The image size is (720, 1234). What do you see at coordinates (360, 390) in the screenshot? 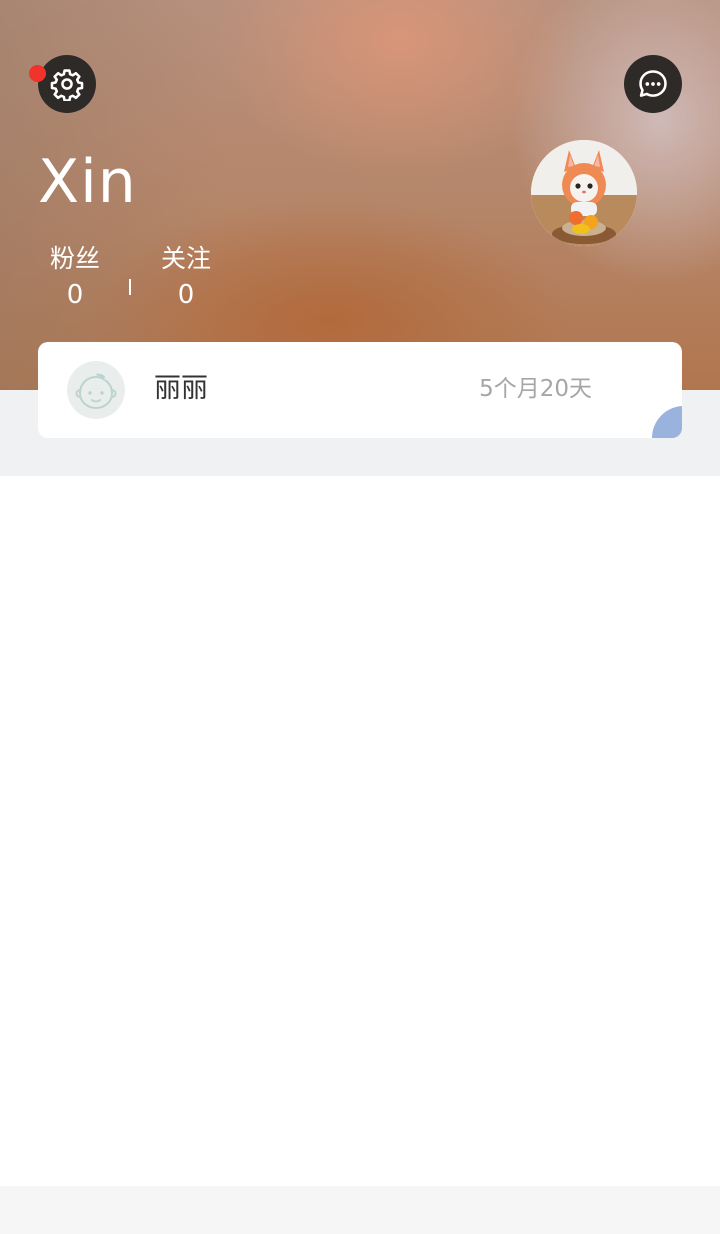
I see `baby-card: 丽丽 5个月20天` at bounding box center [360, 390].